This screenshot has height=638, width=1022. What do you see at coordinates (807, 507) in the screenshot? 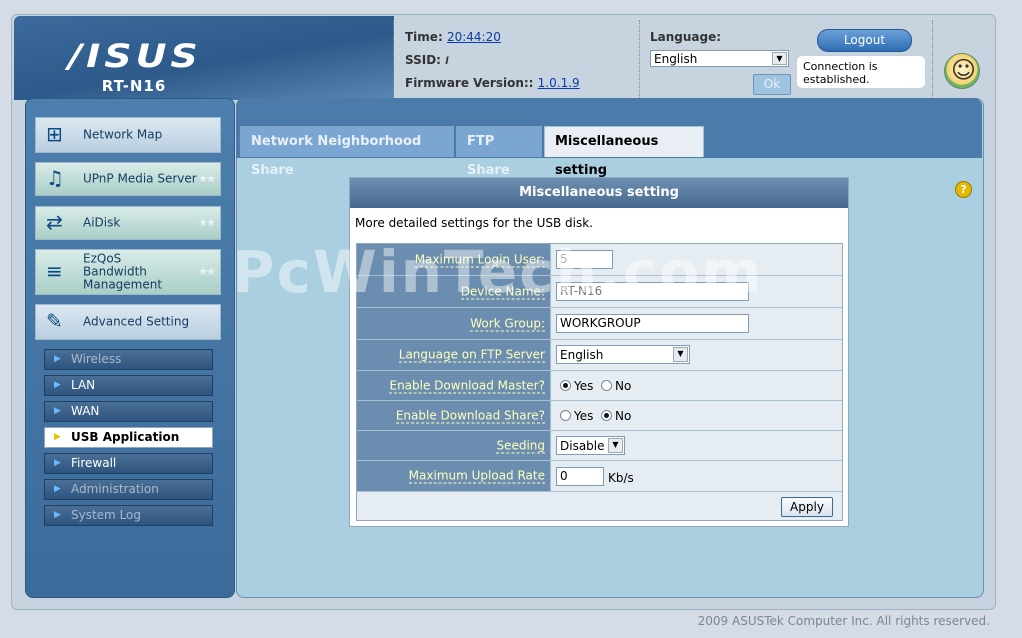
I see `apply-button: Apply` at bounding box center [807, 507].